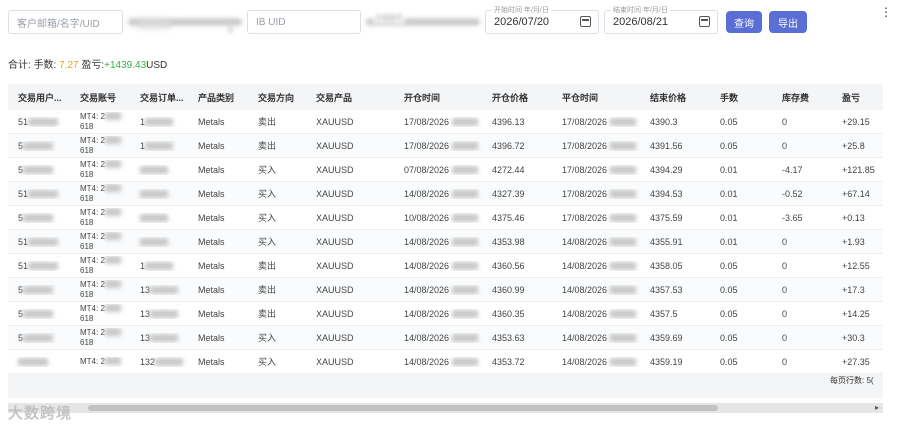 The image size is (900, 431). What do you see at coordinates (744, 22) in the screenshot?
I see `query-button: 查询` at bounding box center [744, 22].